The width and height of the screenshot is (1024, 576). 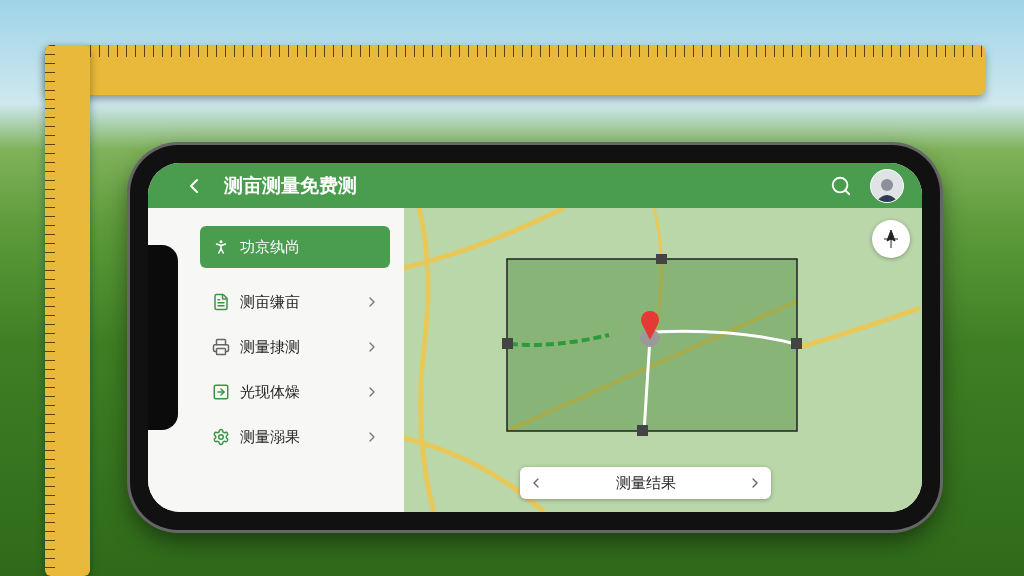 I want to click on search-button, so click(x=841, y=185).